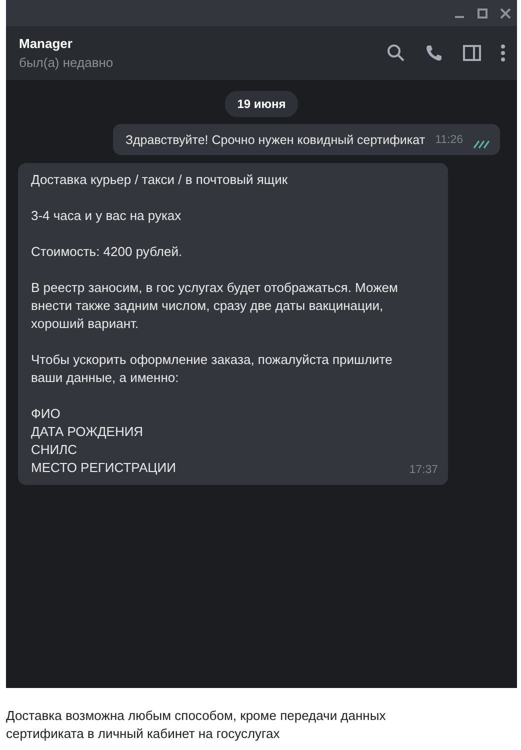  What do you see at coordinates (396, 53) in the screenshot?
I see `search-icon` at bounding box center [396, 53].